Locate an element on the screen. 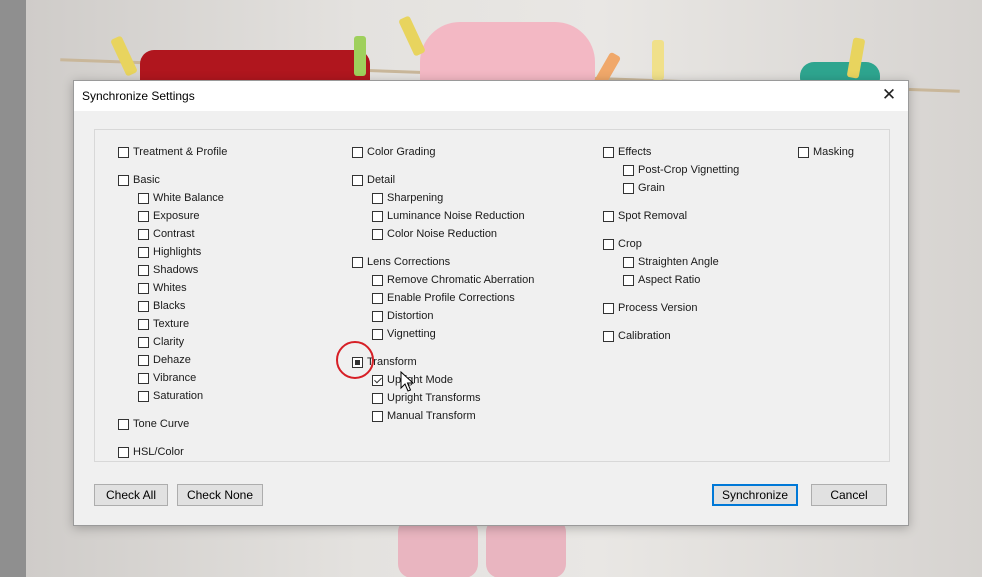  checkbox-label: Vignetting is located at coordinates (411, 334).